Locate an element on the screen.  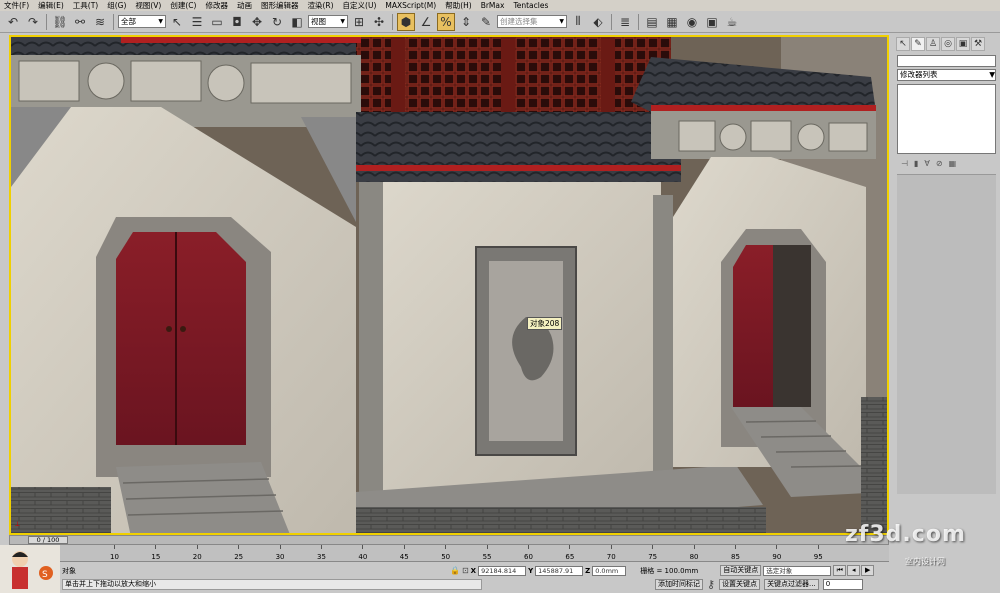
motion-tab-icon: ◎ is located at coordinates (948, 44).